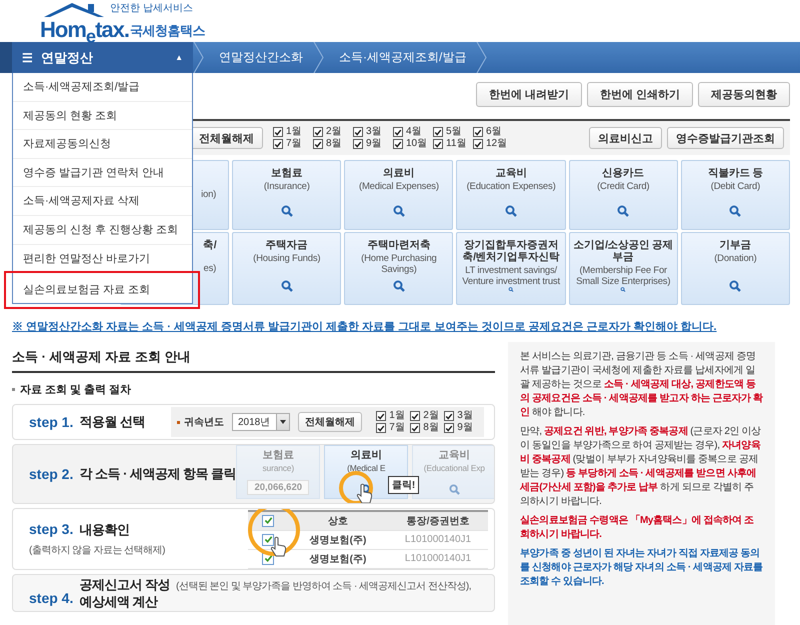  Describe the element at coordinates (338, 521) in the screenshot. I see `column-header: 상호` at that location.